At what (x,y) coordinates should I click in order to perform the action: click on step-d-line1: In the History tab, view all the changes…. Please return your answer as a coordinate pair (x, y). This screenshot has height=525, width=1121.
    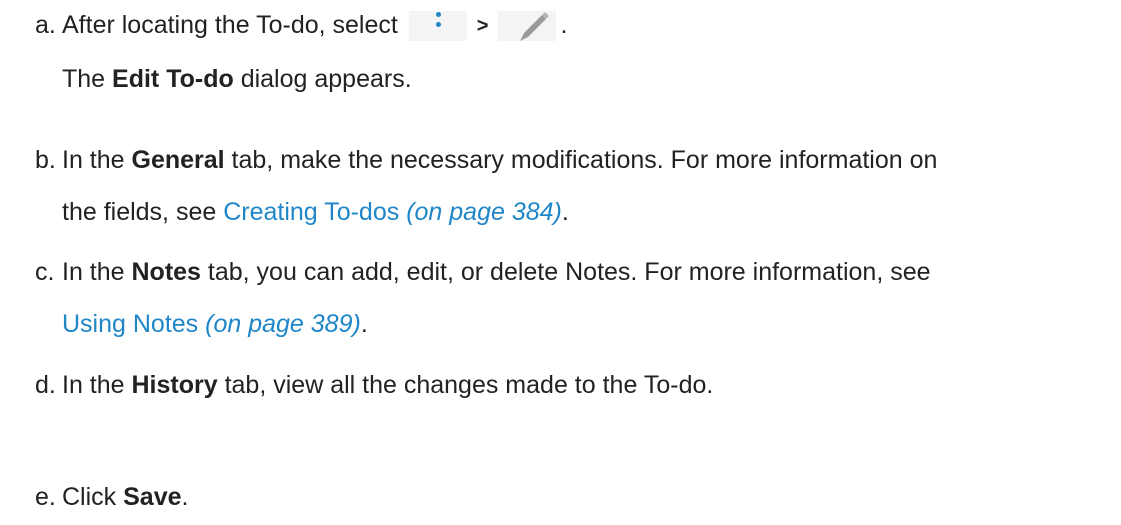
    Looking at the image, I should click on (387, 385).